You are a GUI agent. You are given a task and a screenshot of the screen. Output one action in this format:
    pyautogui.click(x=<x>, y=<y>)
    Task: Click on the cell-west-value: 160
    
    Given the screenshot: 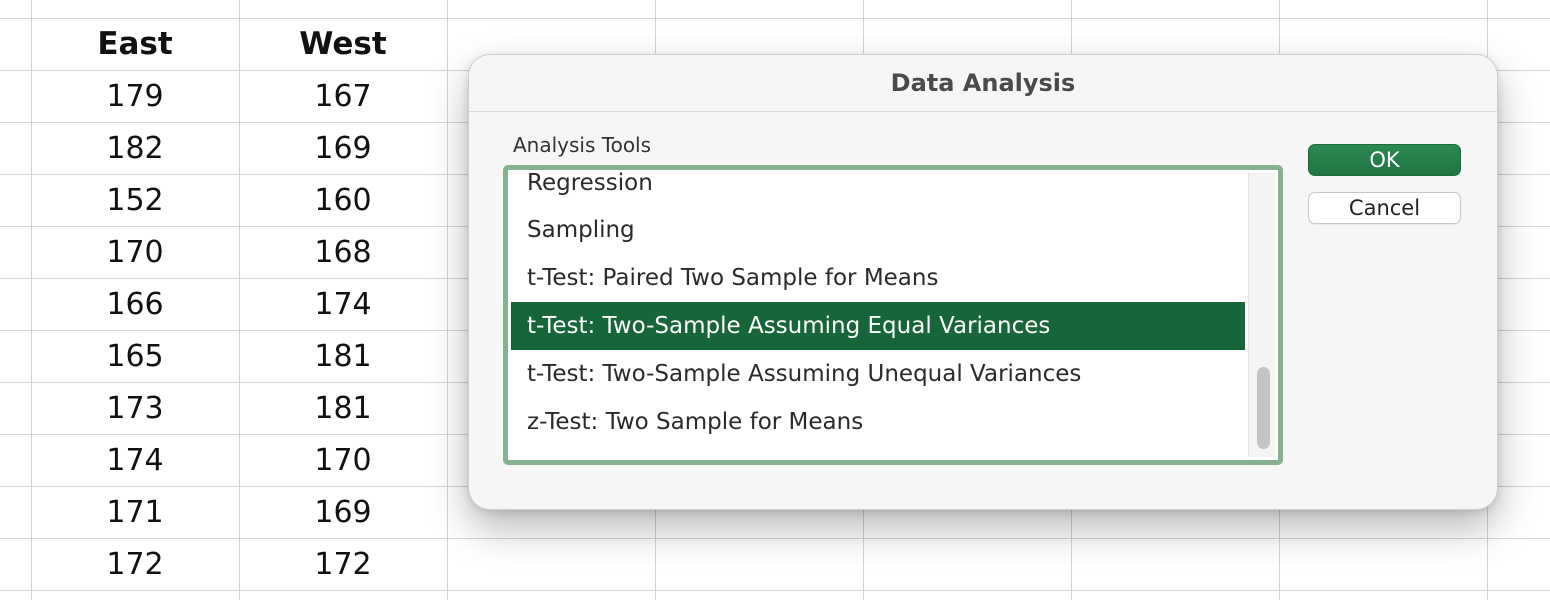 What is the action you would take?
    pyautogui.click(x=343, y=200)
    